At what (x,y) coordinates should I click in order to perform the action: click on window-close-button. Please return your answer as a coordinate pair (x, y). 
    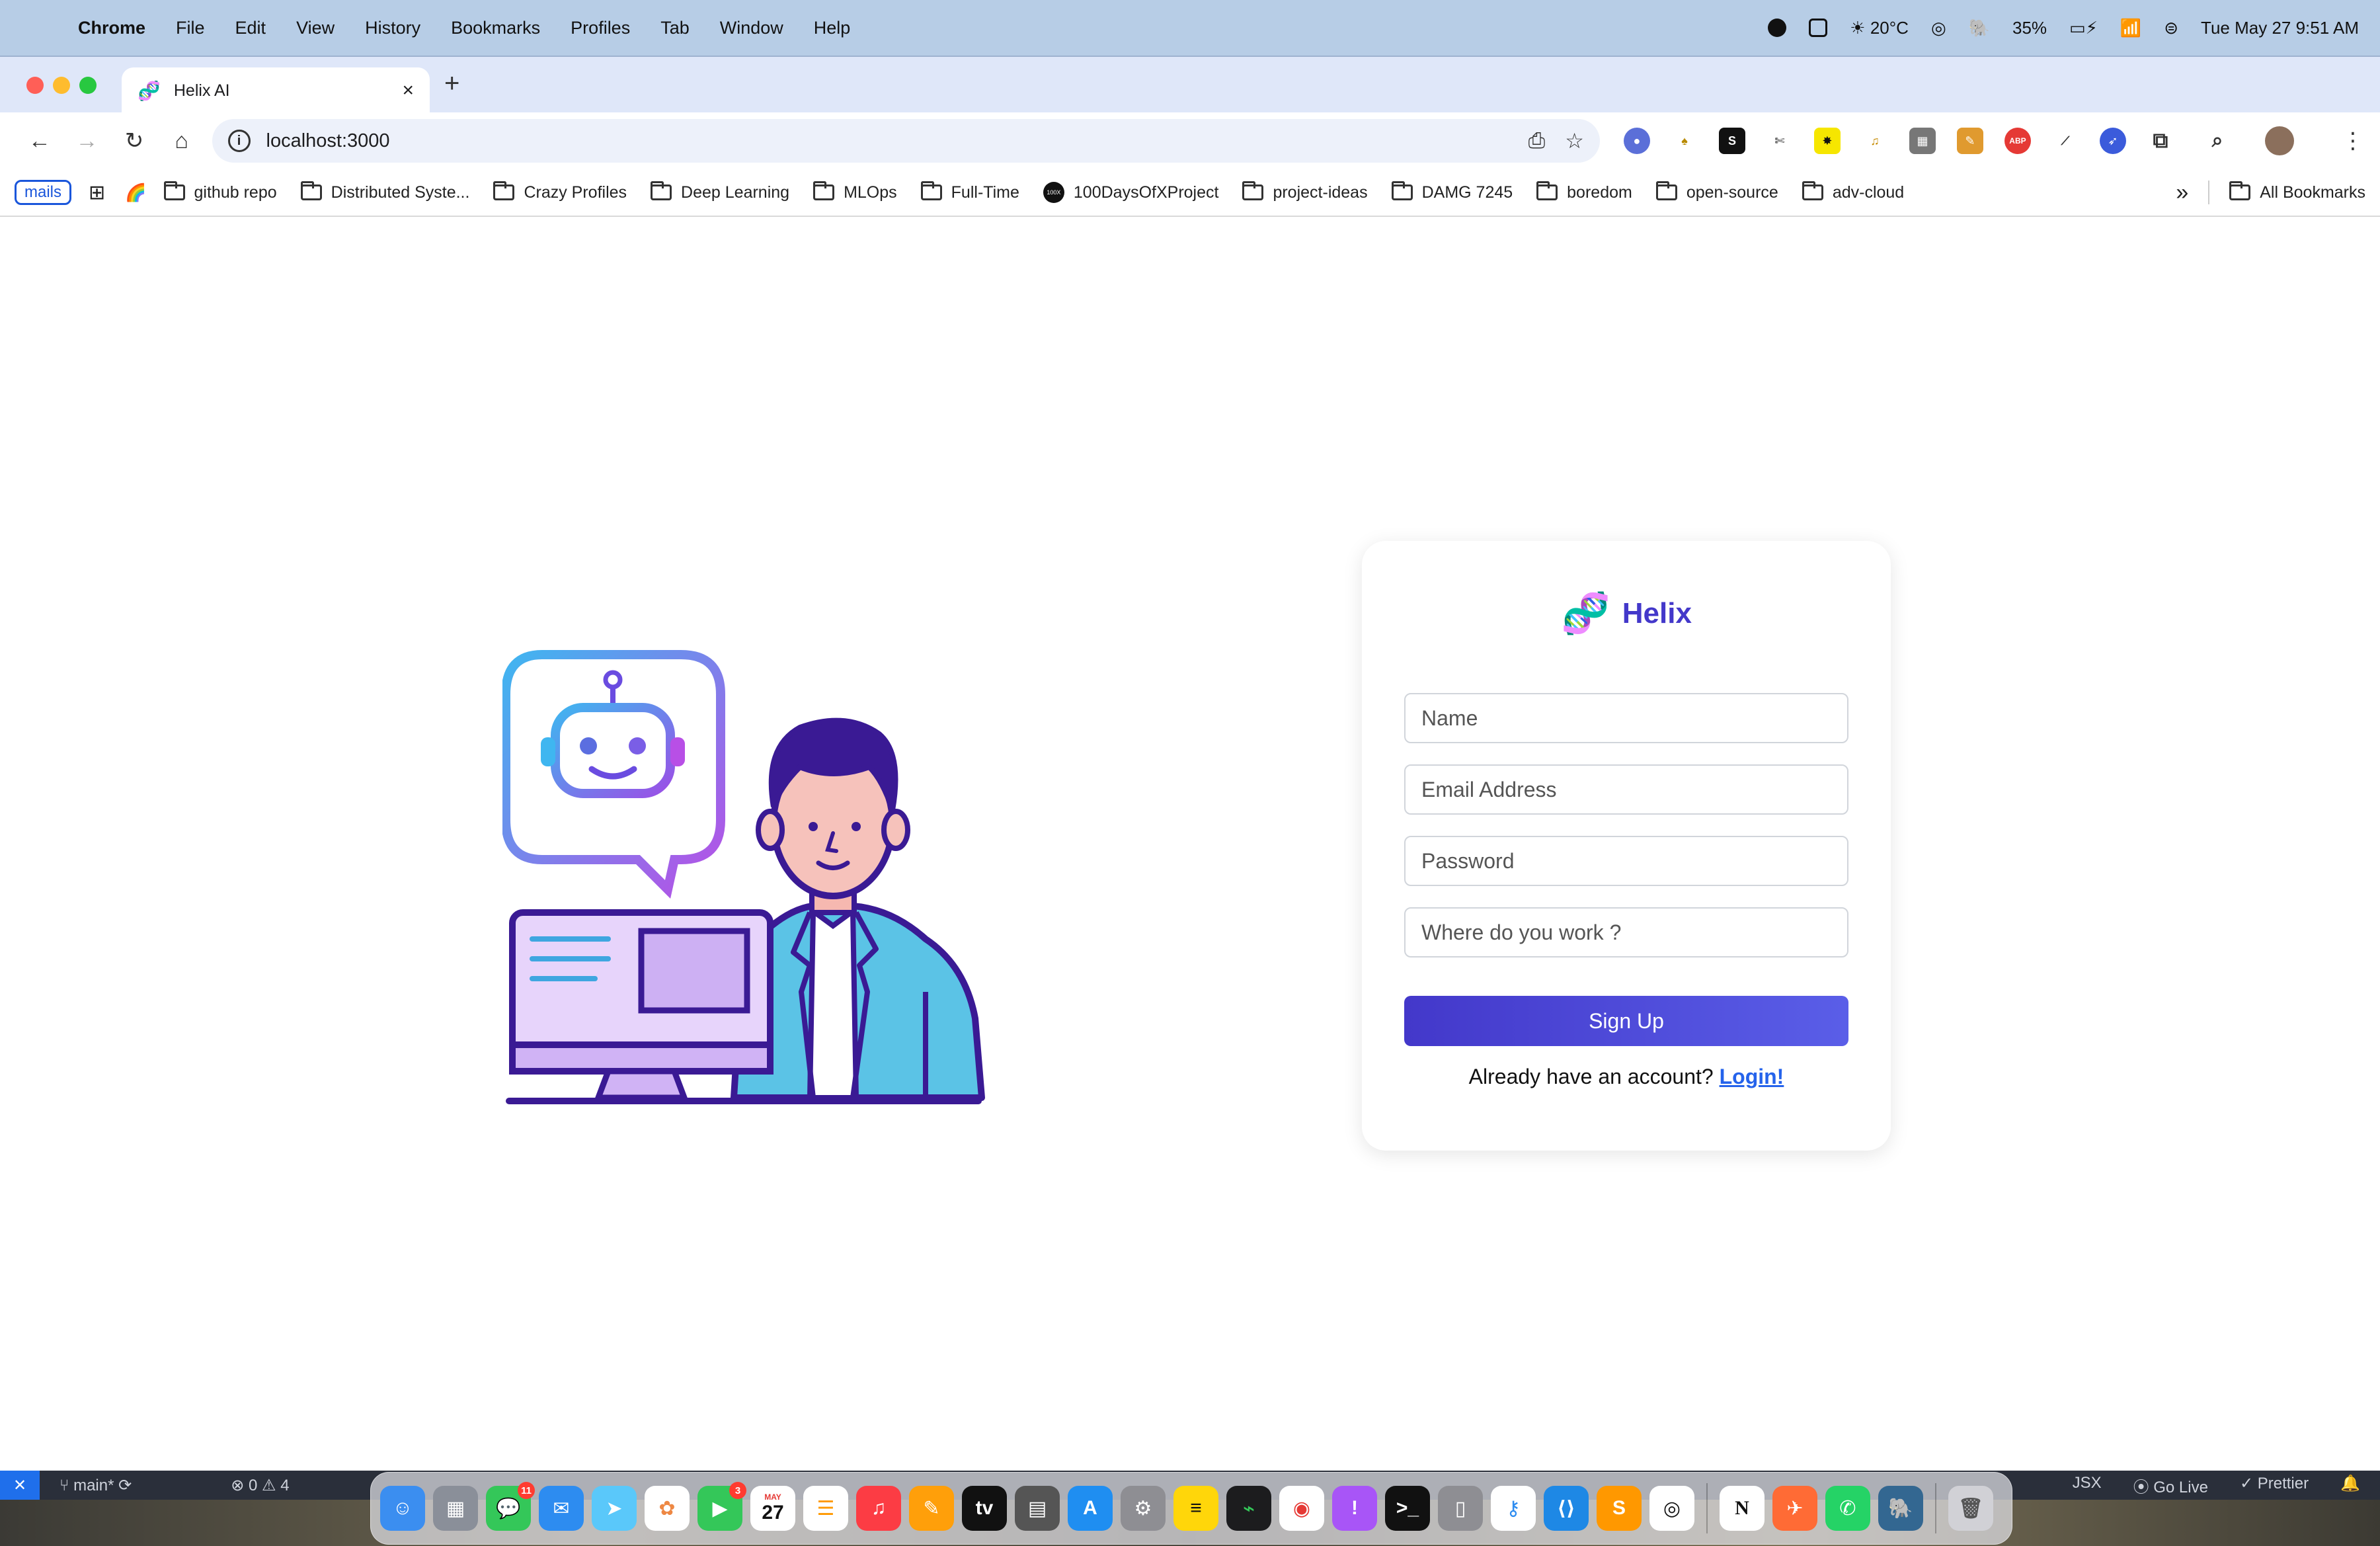
    Looking at the image, I should click on (35, 85).